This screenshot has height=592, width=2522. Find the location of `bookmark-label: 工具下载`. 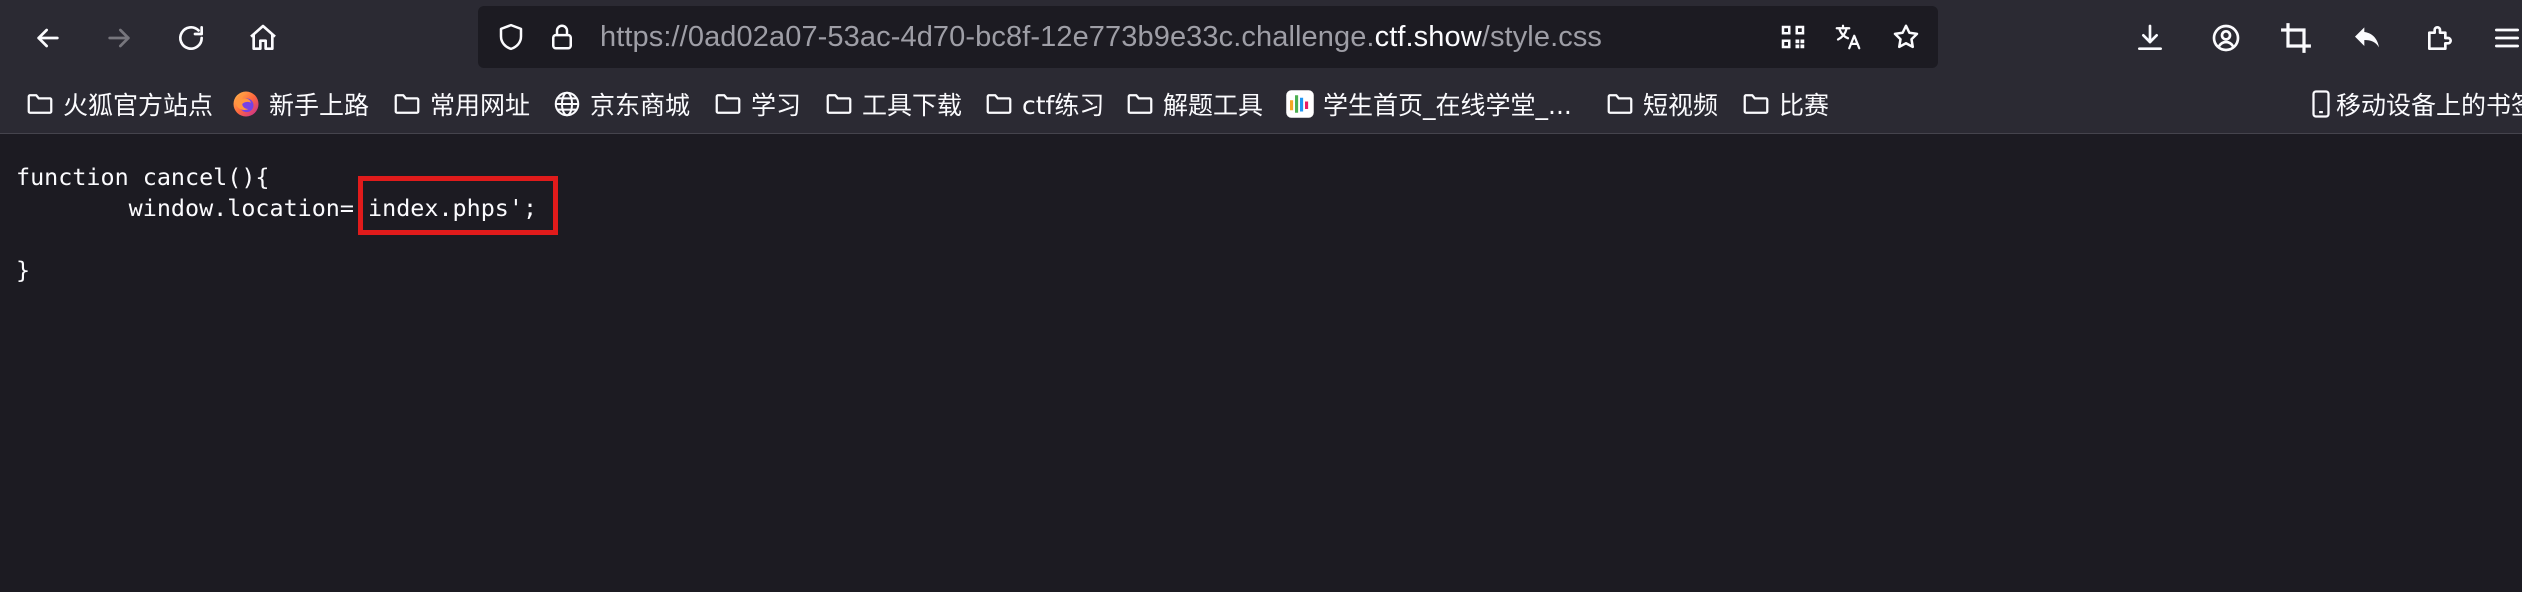

bookmark-label: 工具下载 is located at coordinates (912, 105).